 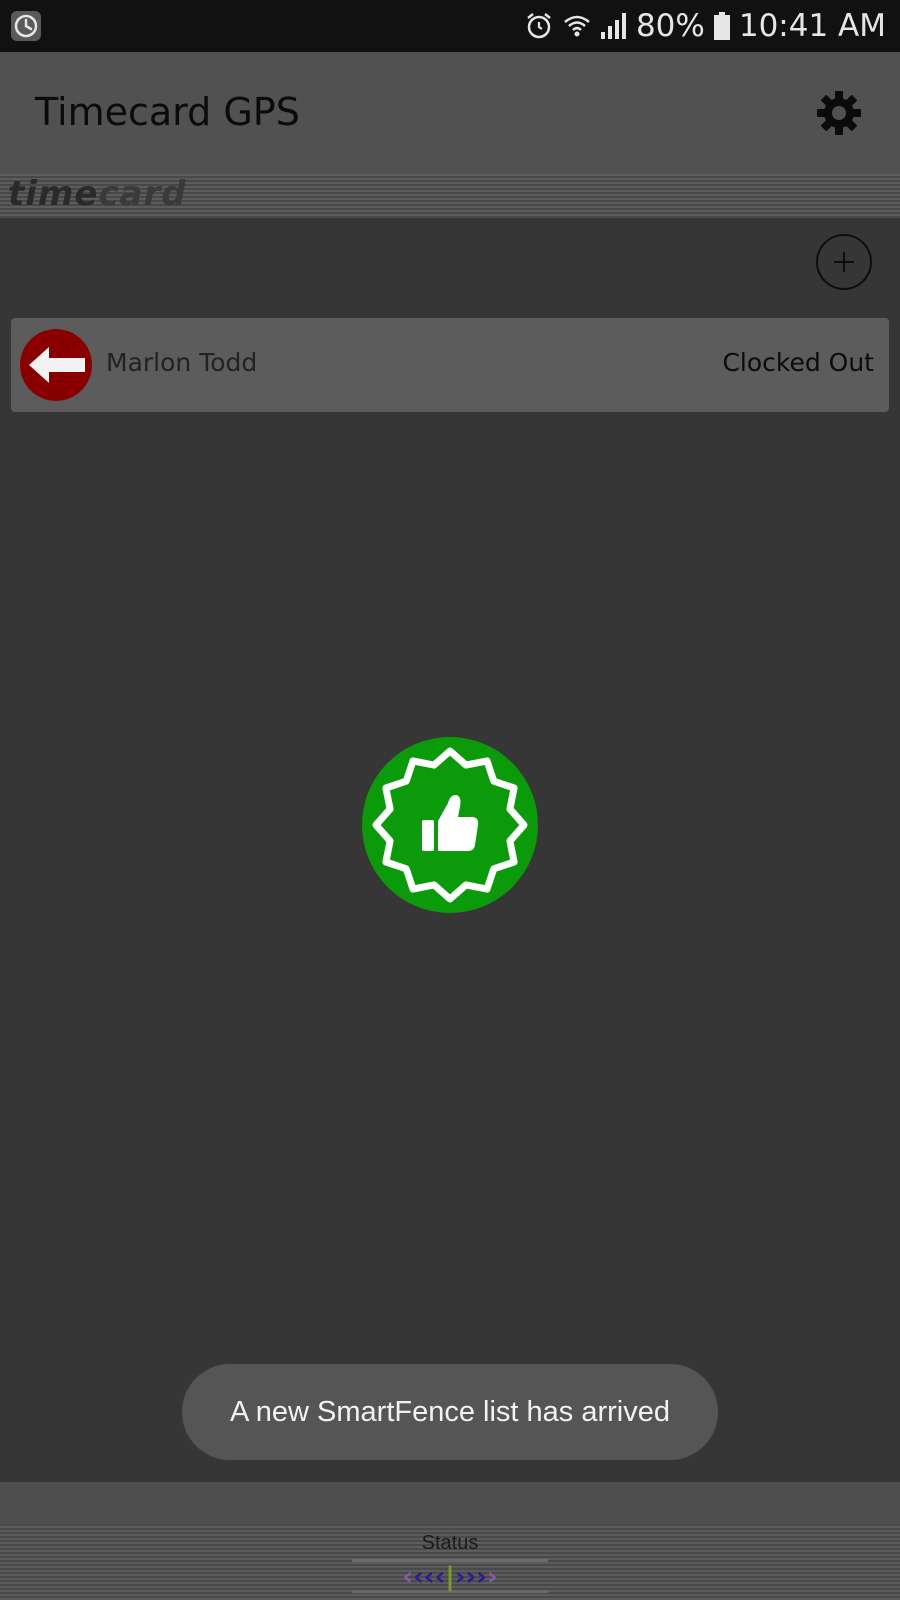 I want to click on bottom-status-bar: Status ‹‹‹‹|››››, so click(x=450, y=1541).